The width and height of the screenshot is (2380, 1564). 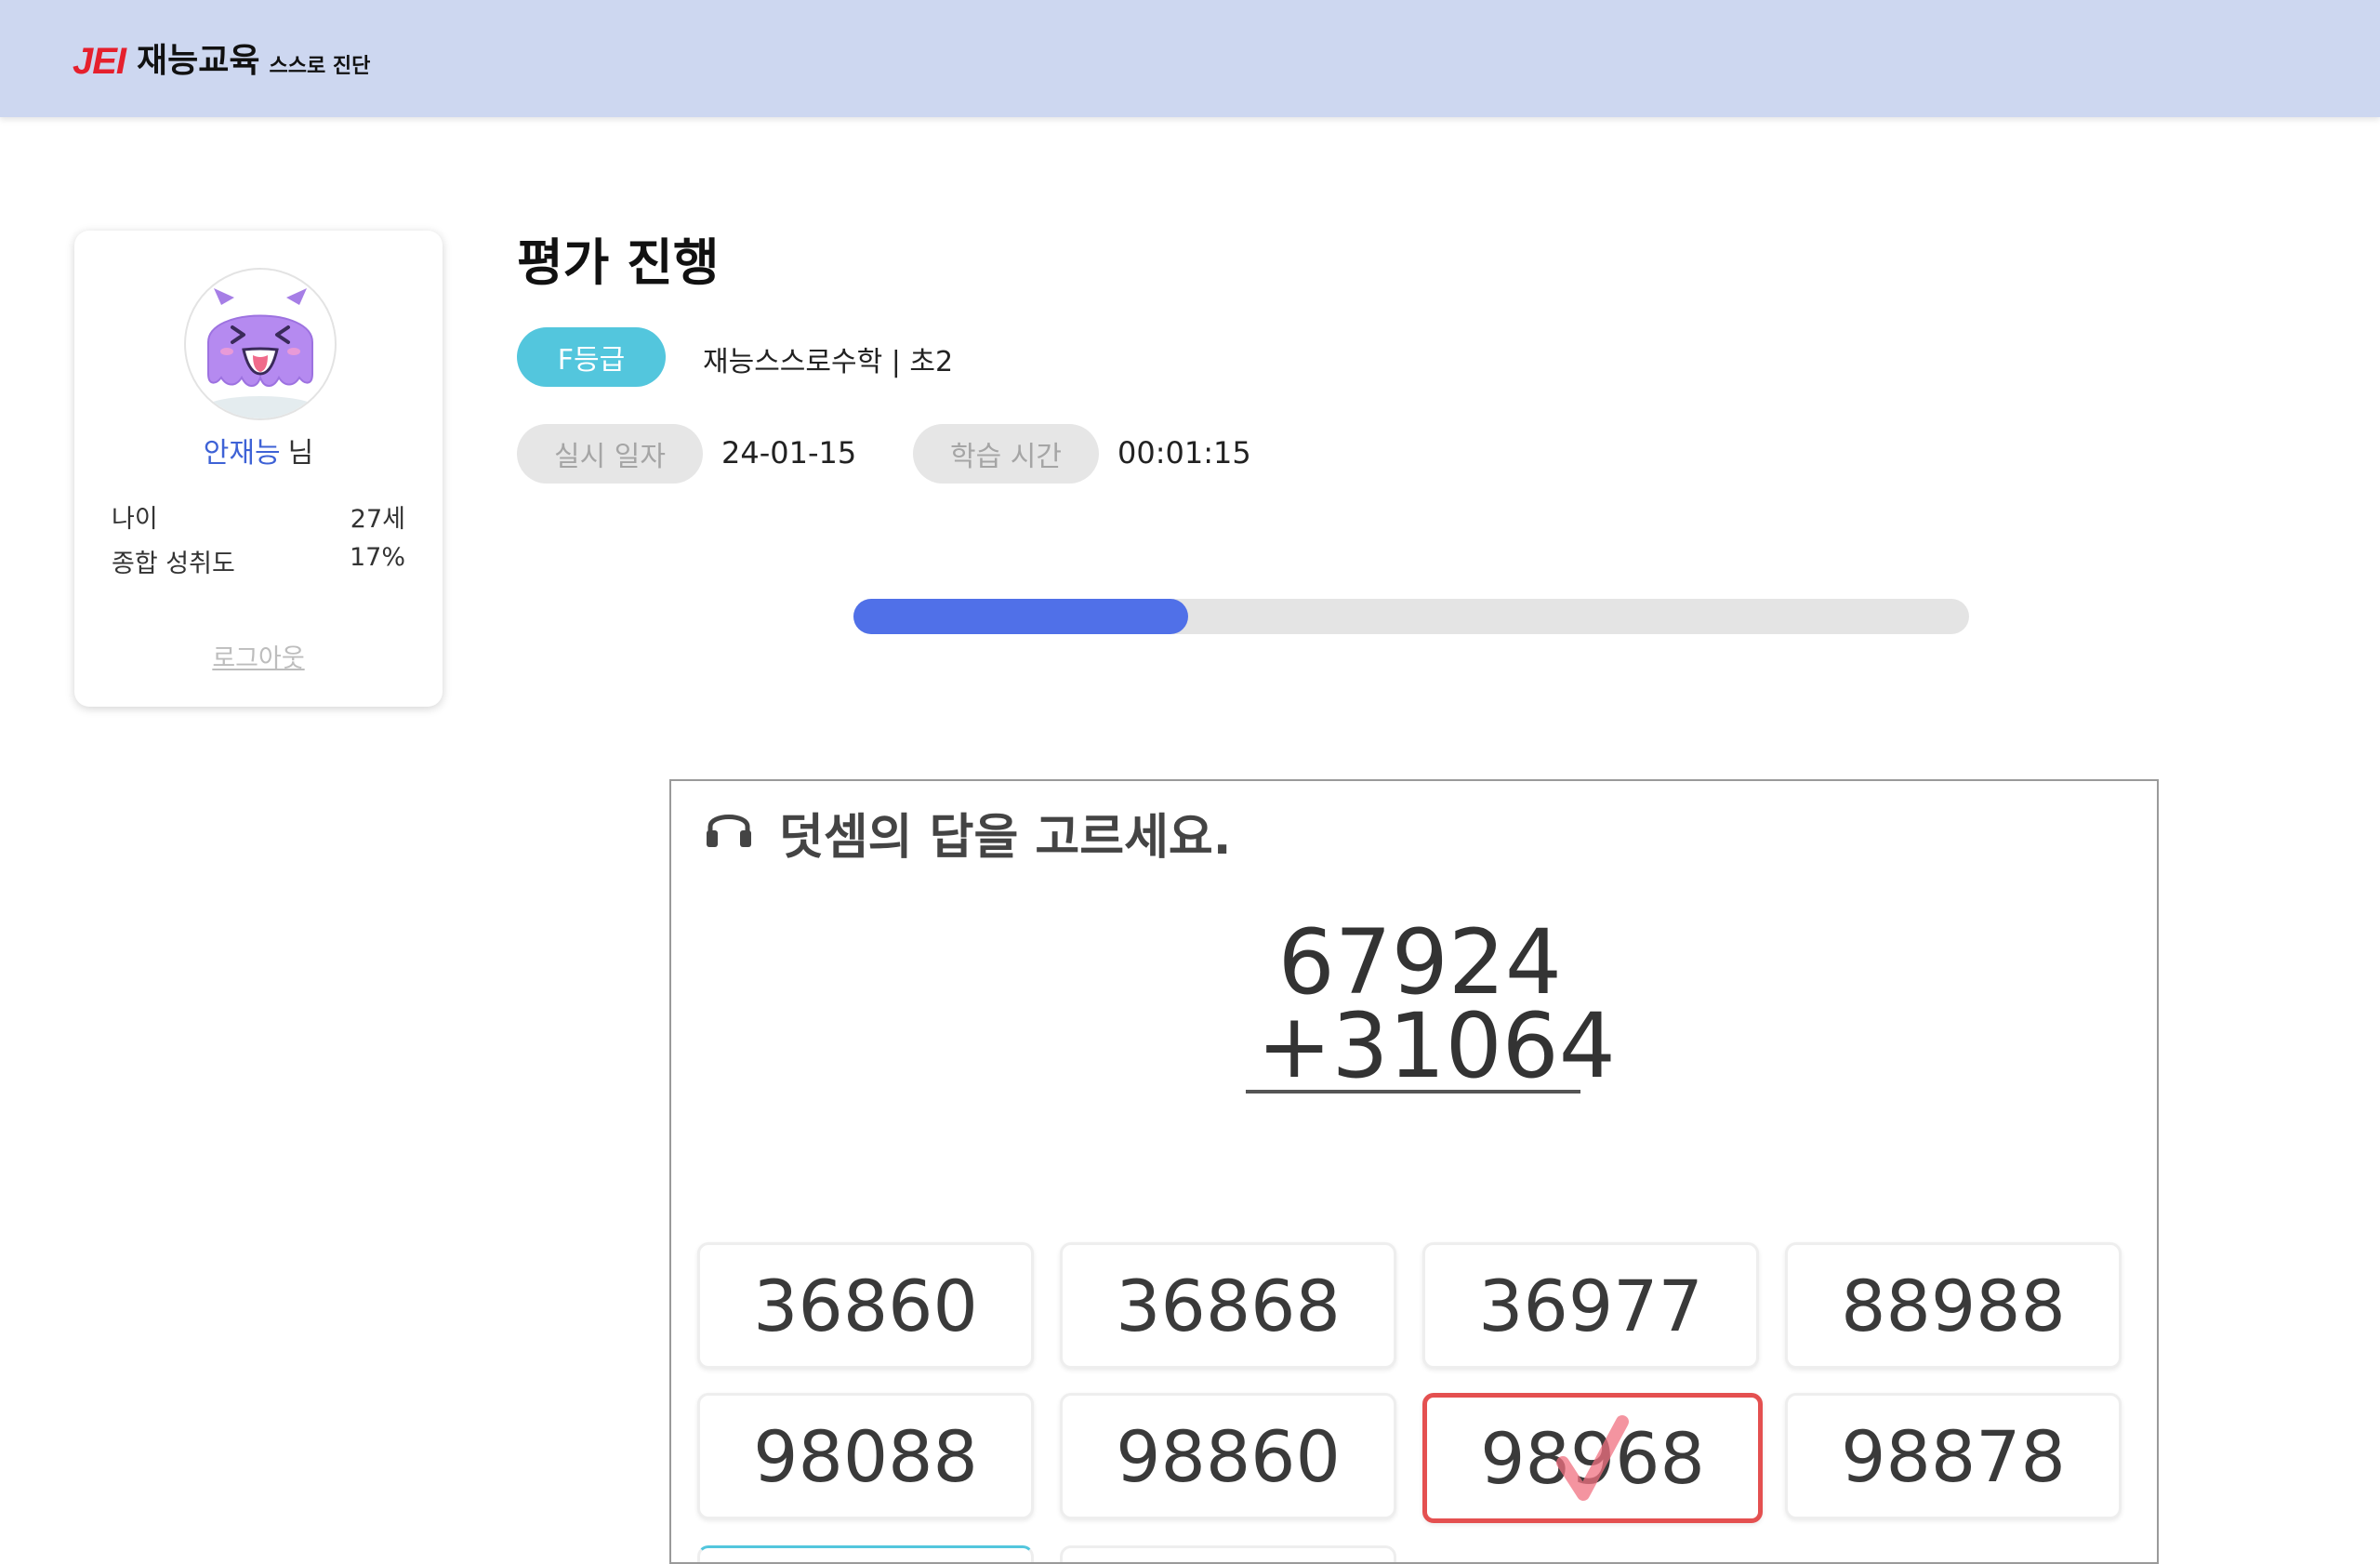 What do you see at coordinates (1590, 1306) in the screenshot?
I see `choice-button: 36977` at bounding box center [1590, 1306].